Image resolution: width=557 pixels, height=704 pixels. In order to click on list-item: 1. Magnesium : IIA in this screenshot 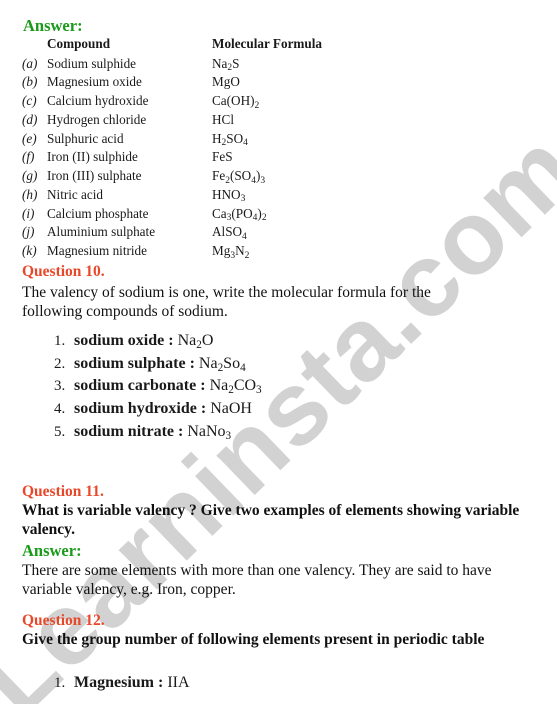, I will do `click(122, 683)`.